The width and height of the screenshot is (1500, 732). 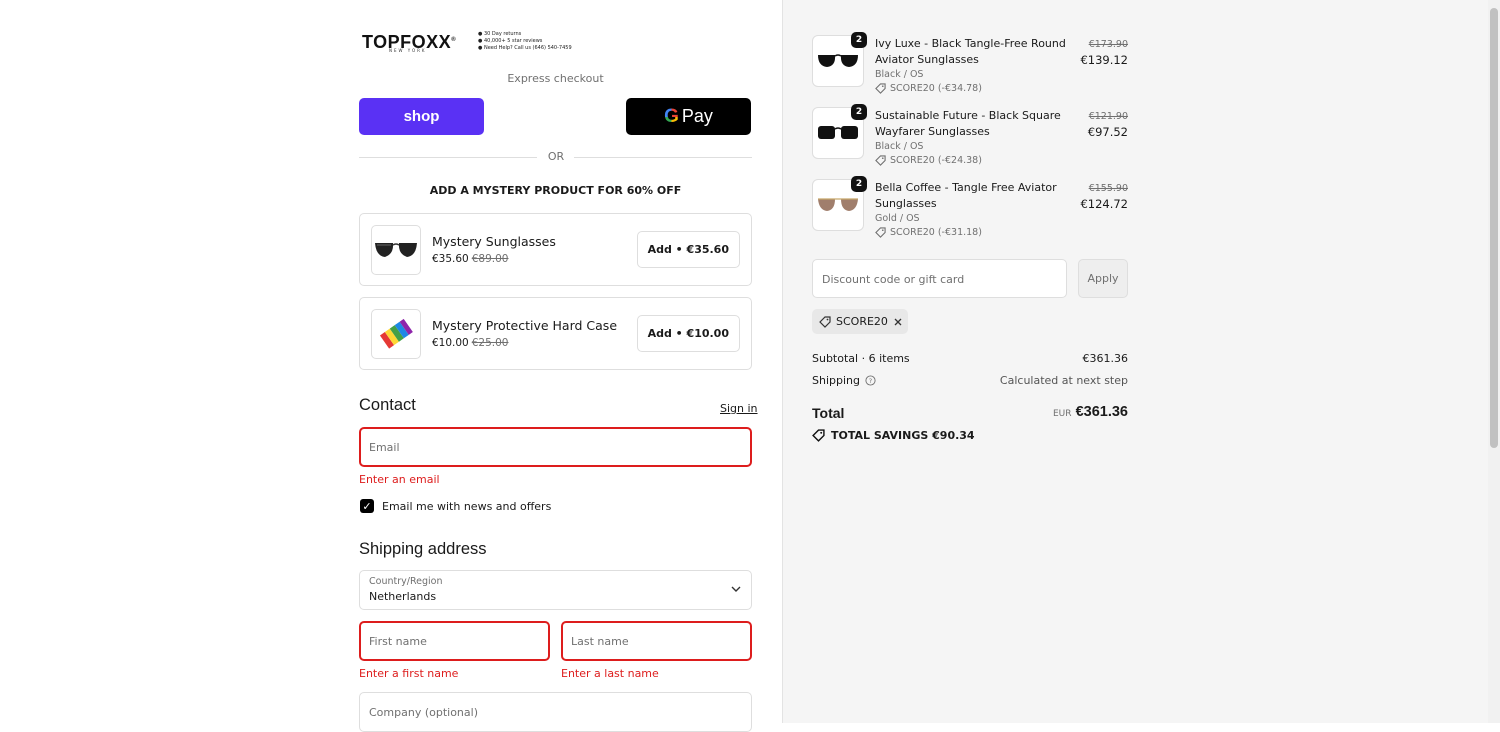 What do you see at coordinates (396, 334) in the screenshot?
I see `mystery-case-image` at bounding box center [396, 334].